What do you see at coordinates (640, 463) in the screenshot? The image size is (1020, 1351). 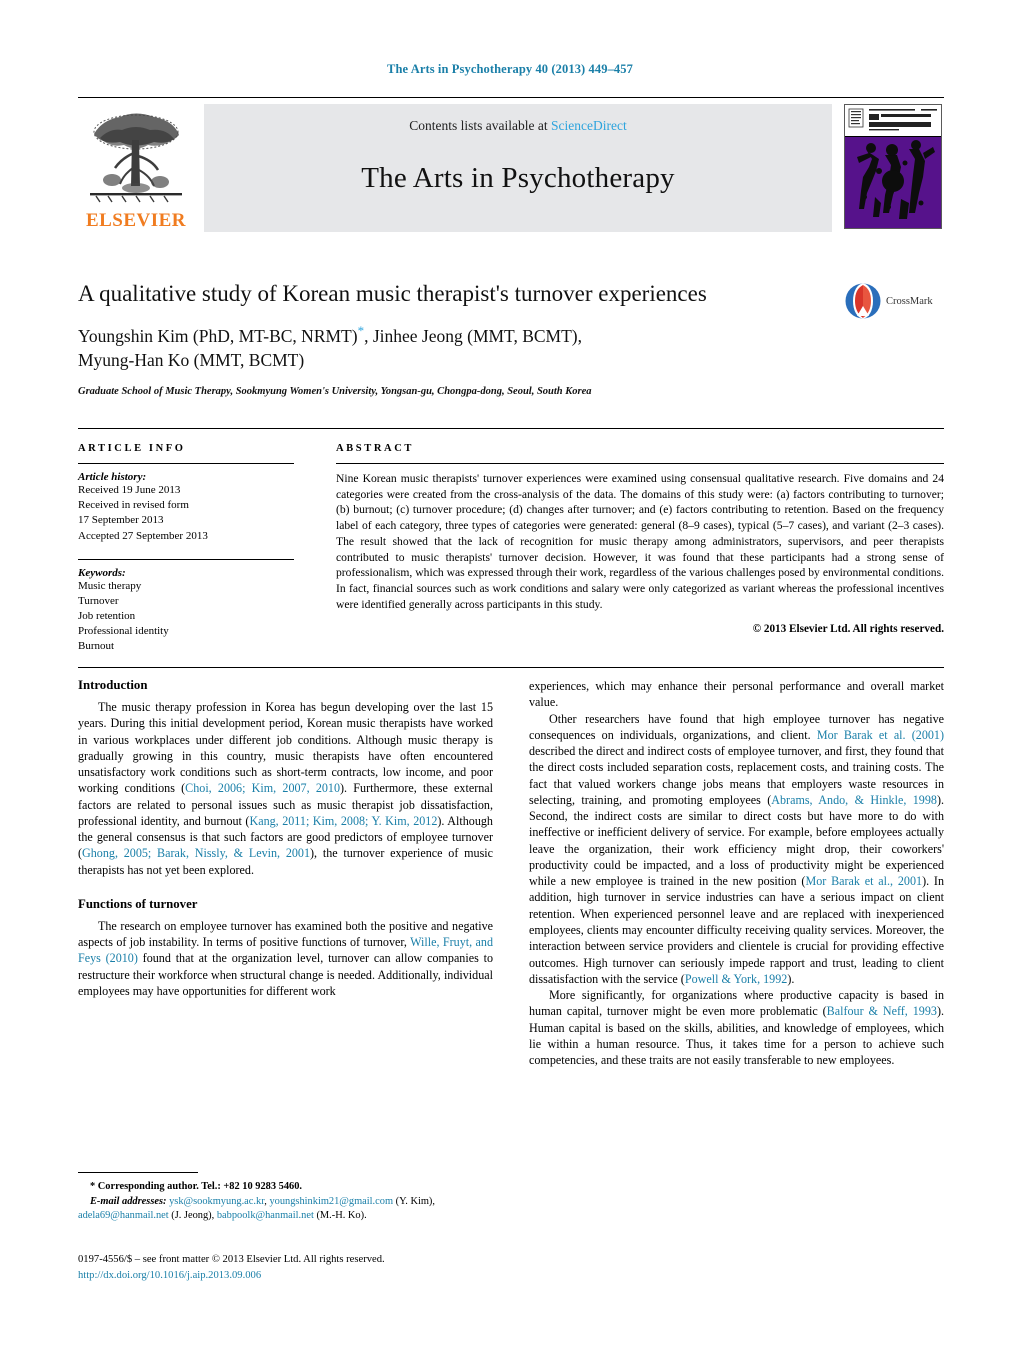 I see `abstract-rule` at bounding box center [640, 463].